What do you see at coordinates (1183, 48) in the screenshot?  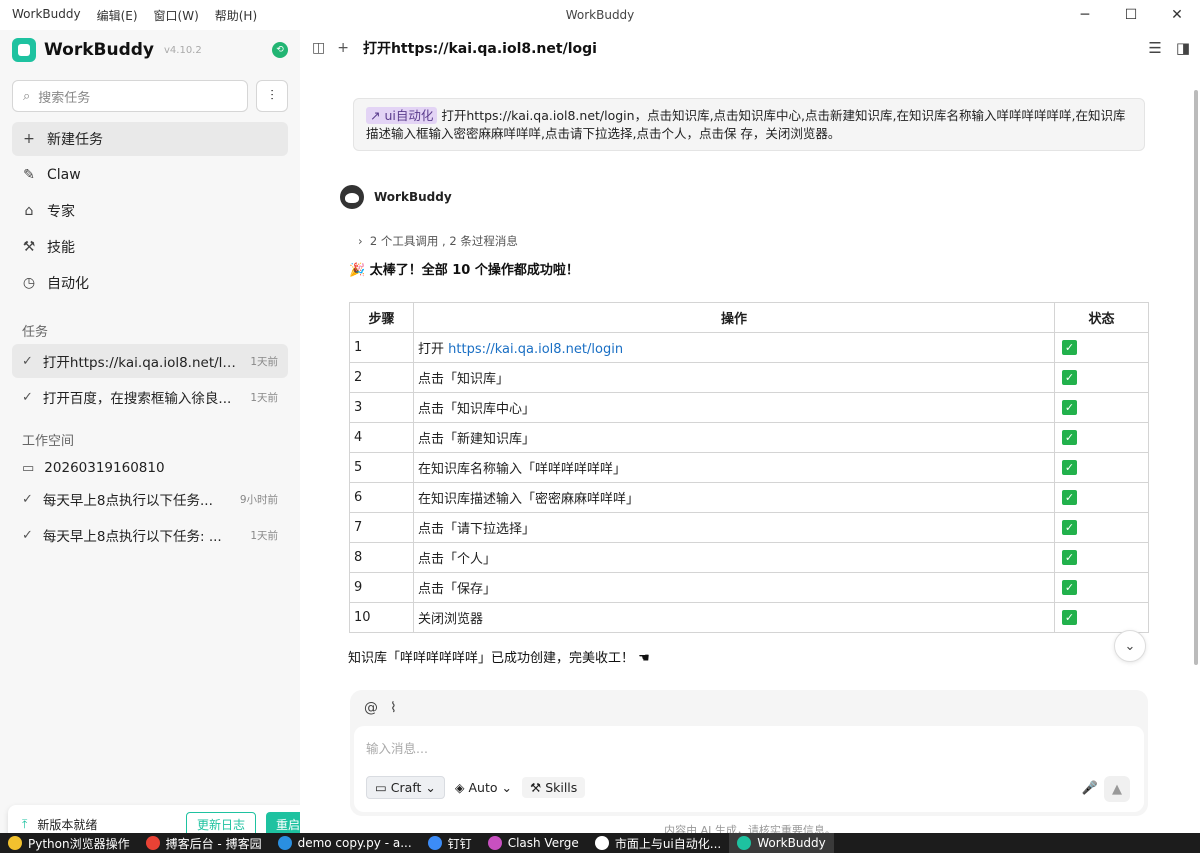 I see `panel-toggle-icon: ◨` at bounding box center [1183, 48].